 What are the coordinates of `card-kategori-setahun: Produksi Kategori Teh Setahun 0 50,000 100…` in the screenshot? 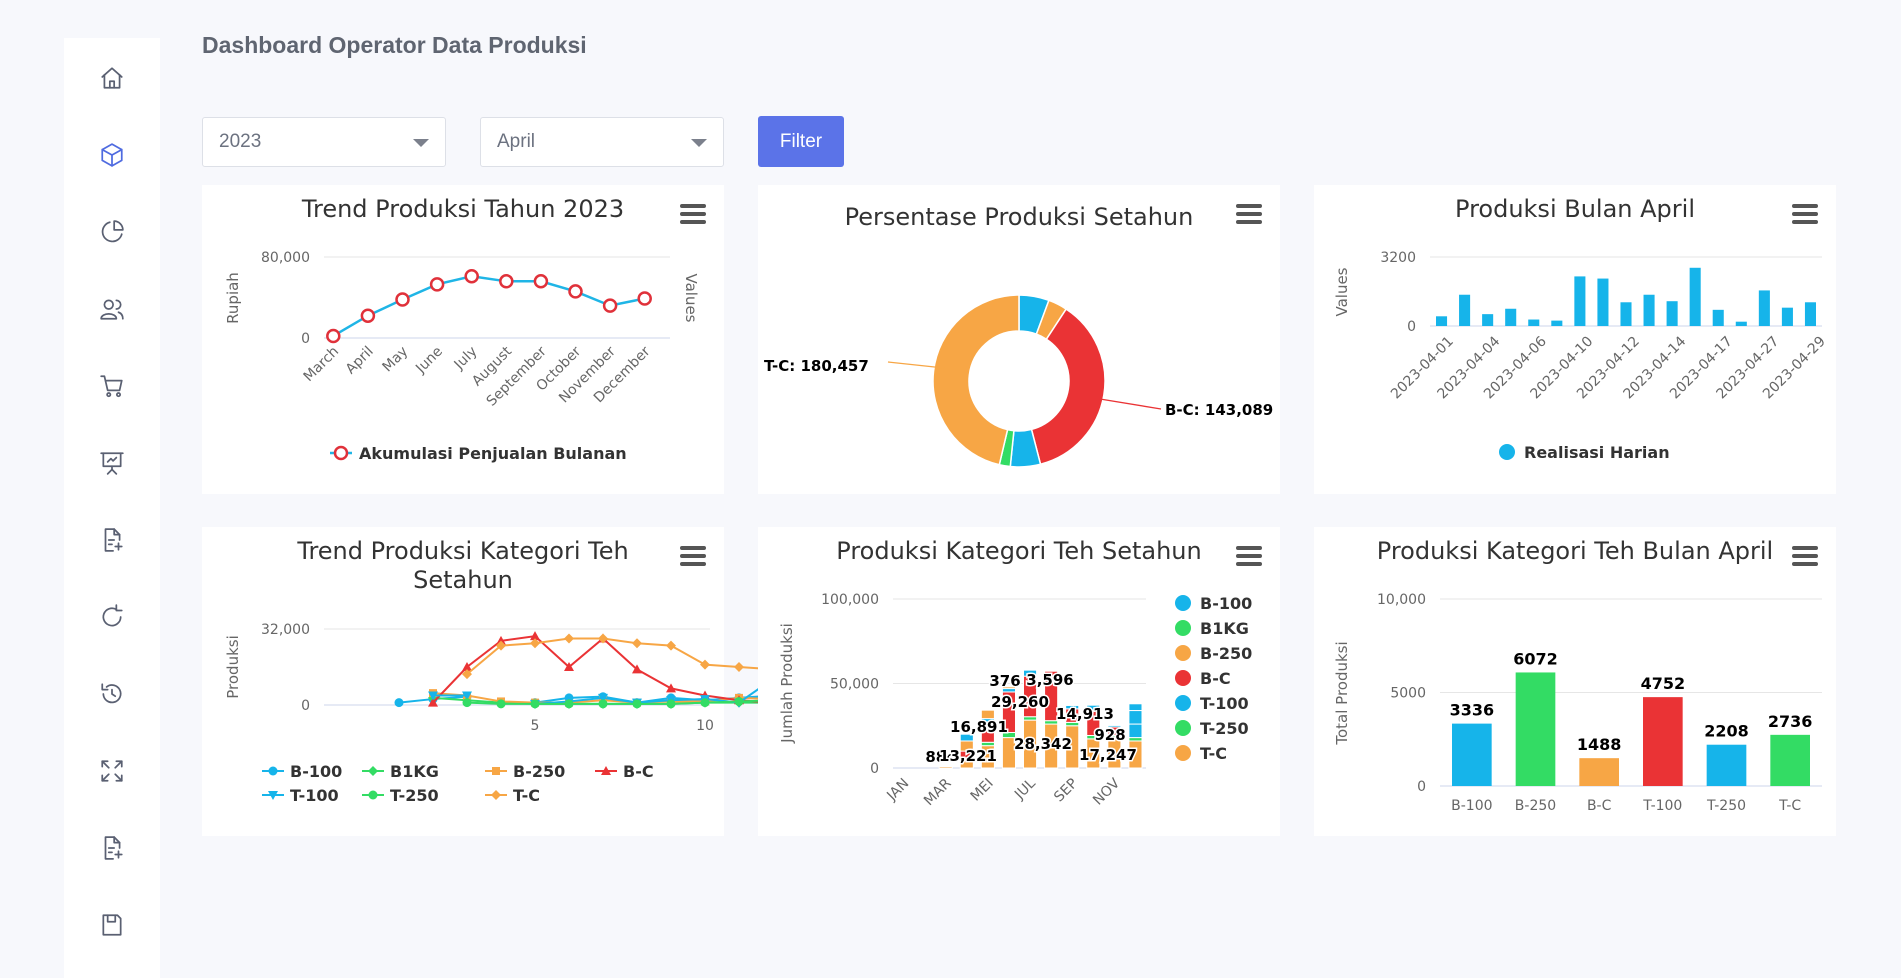 It's located at (1019, 681).